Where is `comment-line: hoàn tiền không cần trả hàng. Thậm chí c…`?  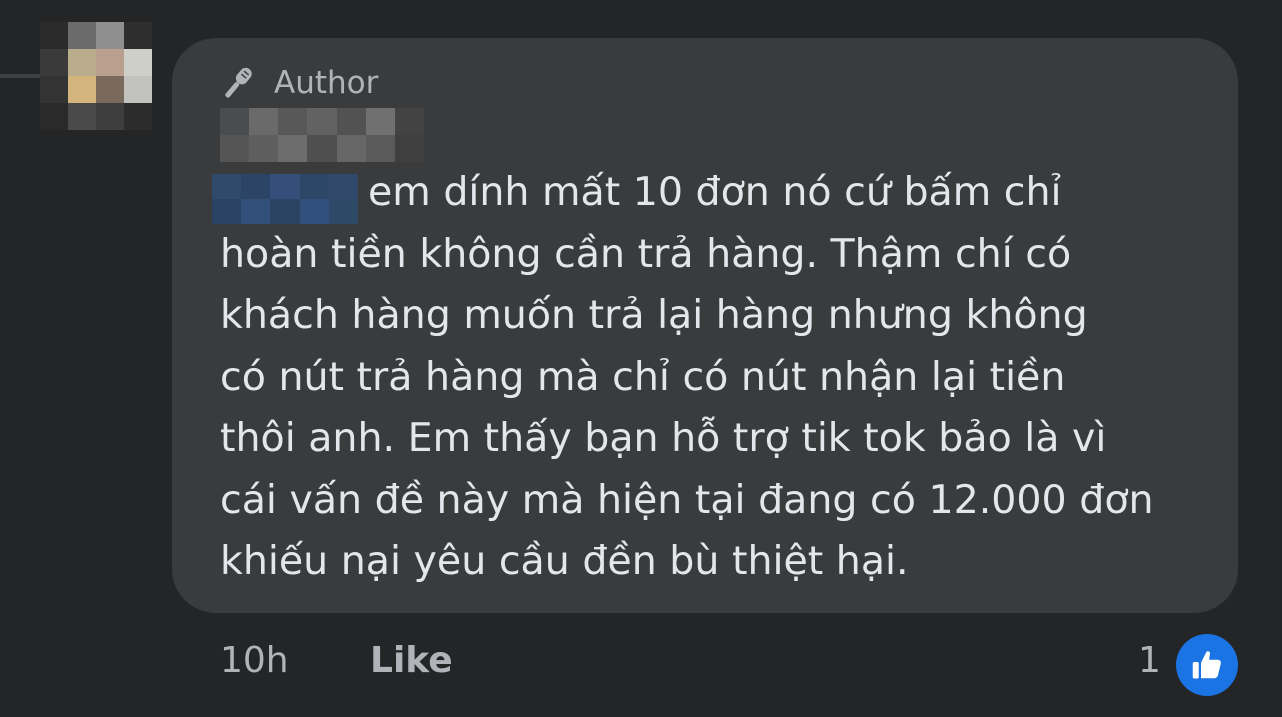 comment-line: hoàn tiền không cần trả hàng. Thậm chí c… is located at coordinates (646, 253).